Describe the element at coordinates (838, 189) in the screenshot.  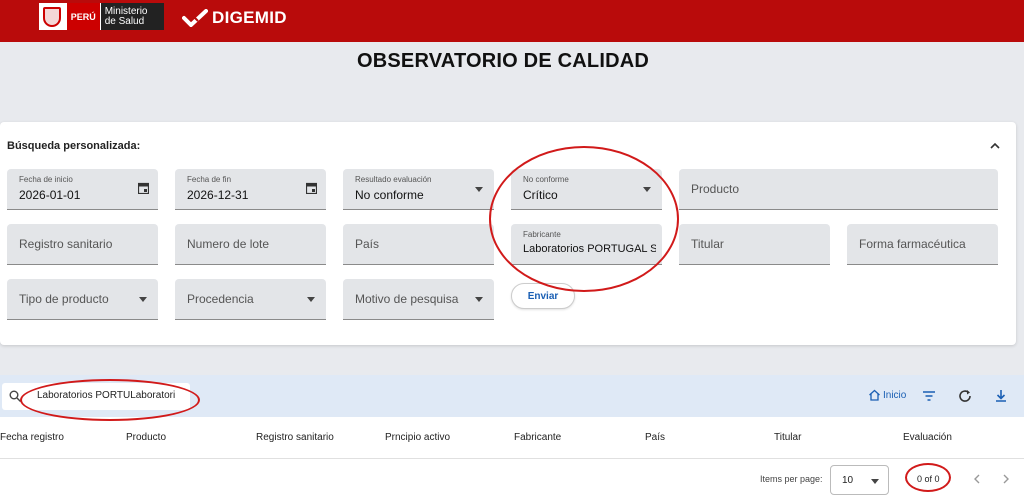
I see `product-input: Producto` at that location.